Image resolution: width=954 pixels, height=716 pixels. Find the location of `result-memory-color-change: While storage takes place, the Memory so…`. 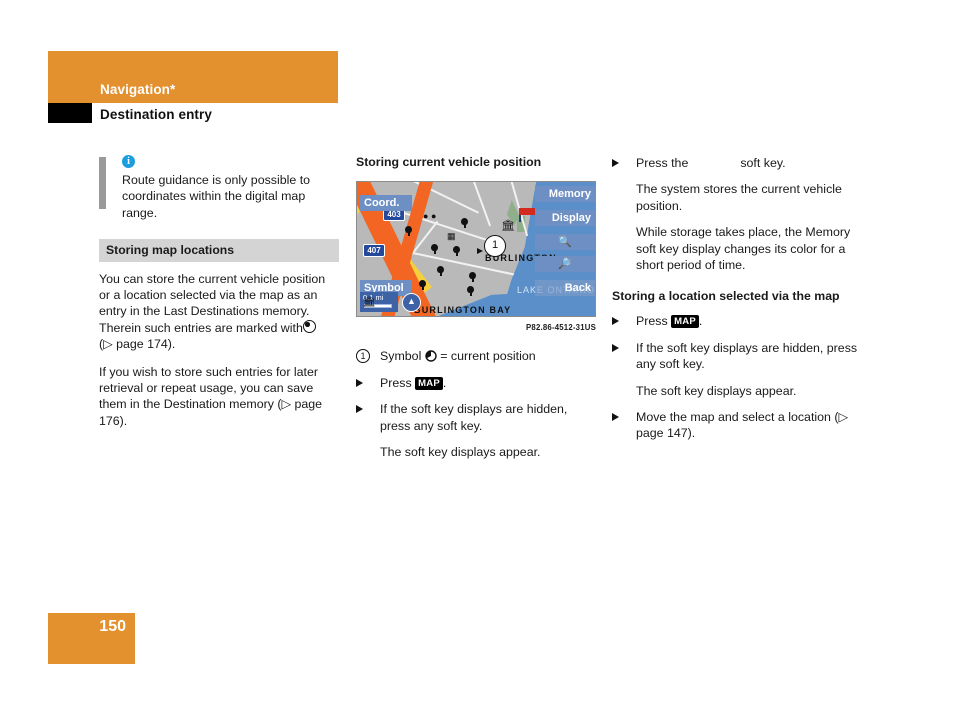

result-memory-color-change: While storage takes place, the Memory so… is located at coordinates (743, 249).